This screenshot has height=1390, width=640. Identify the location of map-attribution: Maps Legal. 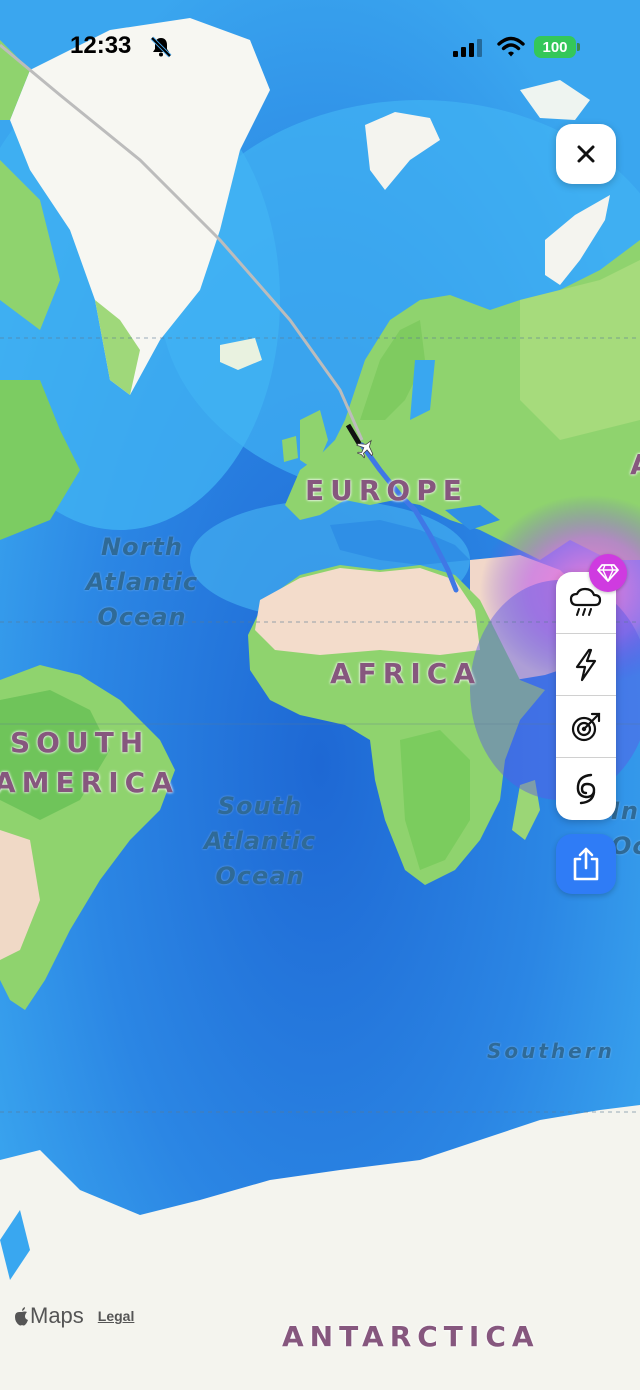
(74, 1316).